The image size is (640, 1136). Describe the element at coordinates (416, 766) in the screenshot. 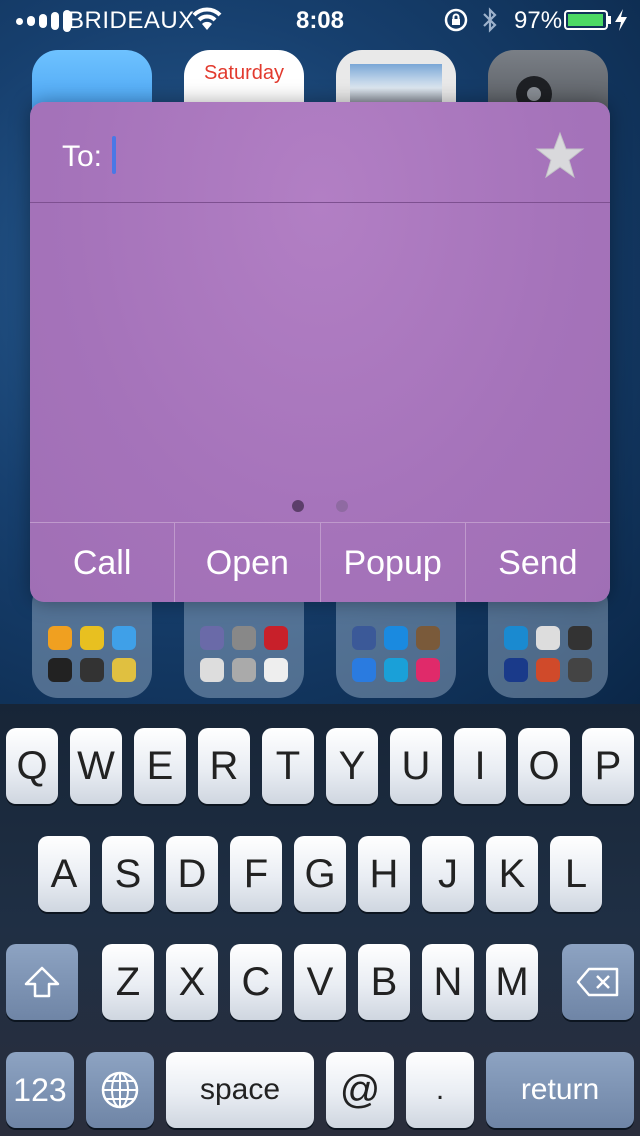

I see `key-u: U` at that location.